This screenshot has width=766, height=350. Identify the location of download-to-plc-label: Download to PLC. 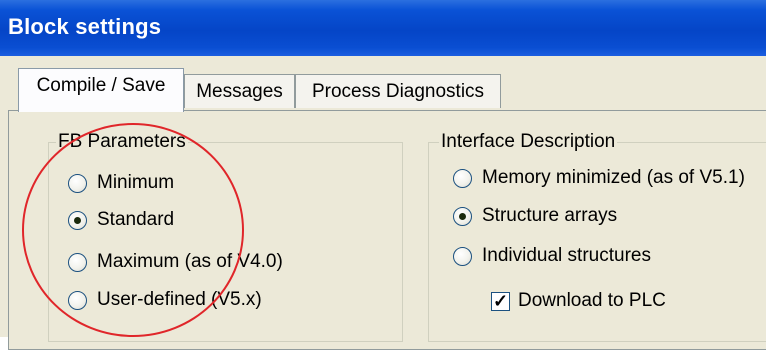
(592, 300).